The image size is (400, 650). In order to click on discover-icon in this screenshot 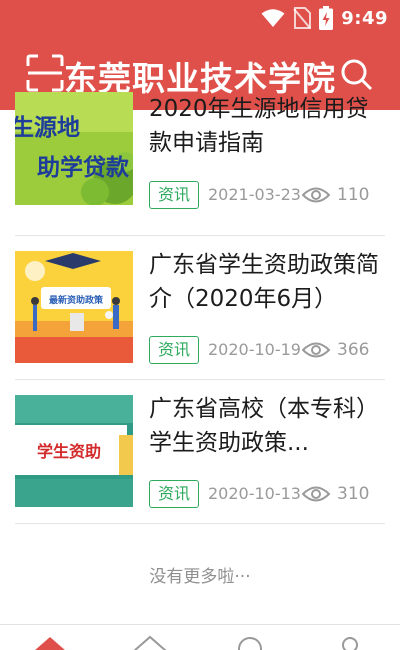, I will do `click(150, 642)`.